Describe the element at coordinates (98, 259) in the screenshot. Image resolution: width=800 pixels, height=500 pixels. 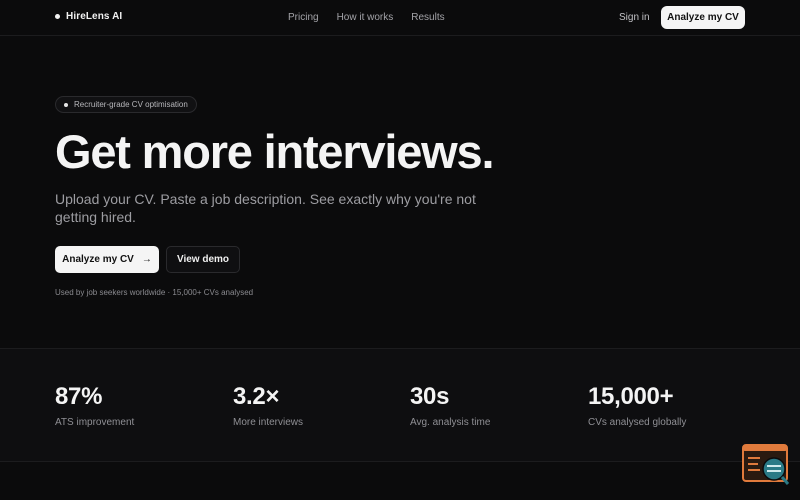
I see `analyze-cv-button-label: Analyze my CV` at that location.